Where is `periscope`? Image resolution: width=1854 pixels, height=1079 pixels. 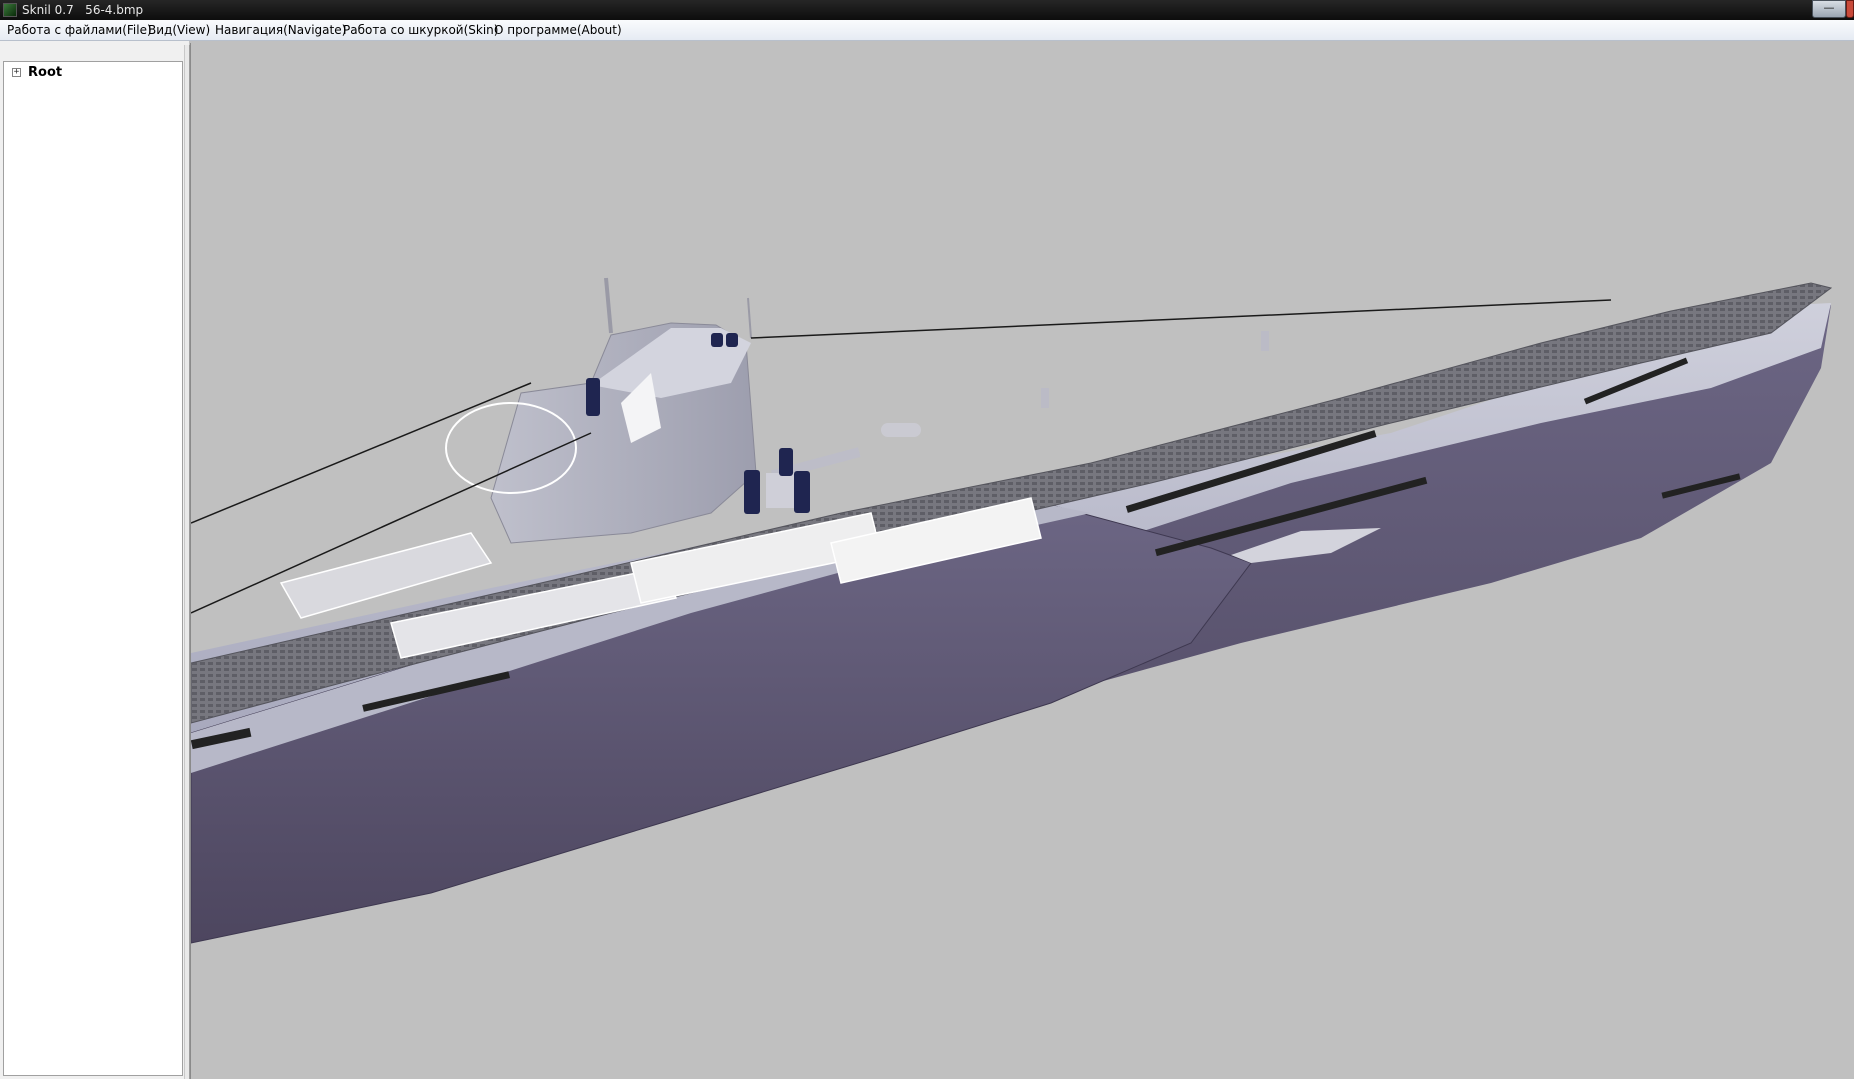
periscope is located at coordinates (608, 305).